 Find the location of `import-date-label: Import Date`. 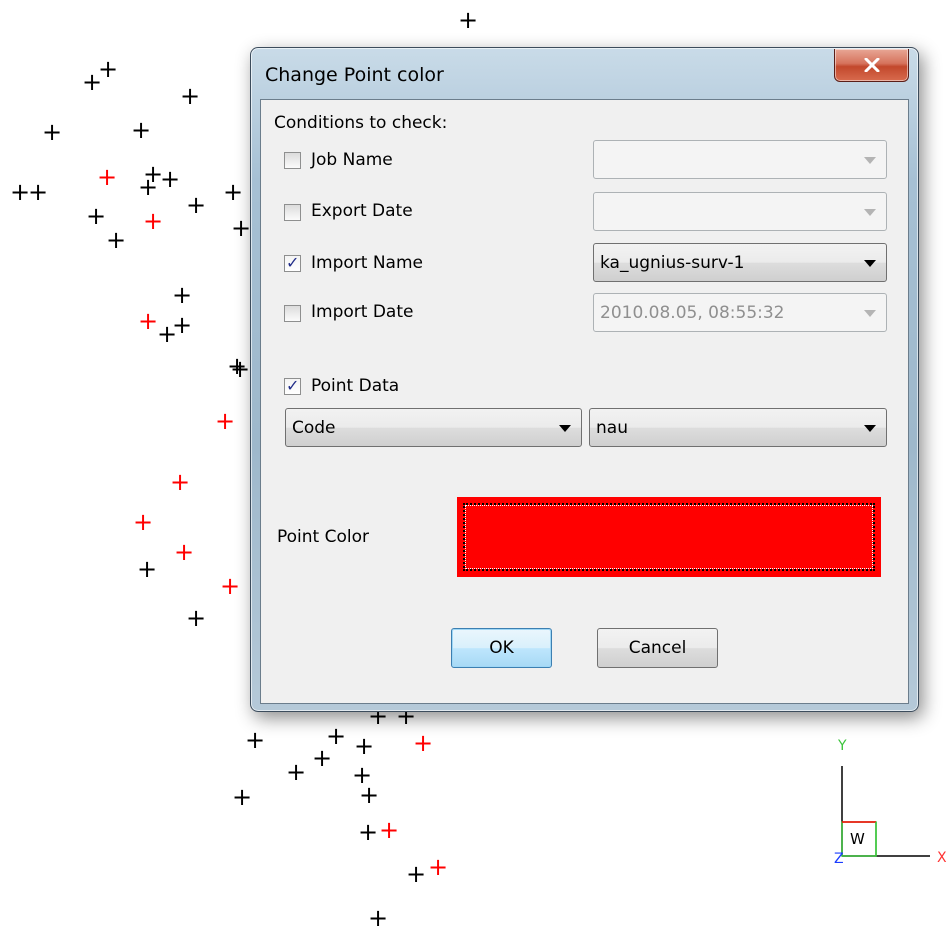

import-date-label: Import Date is located at coordinates (362, 312).